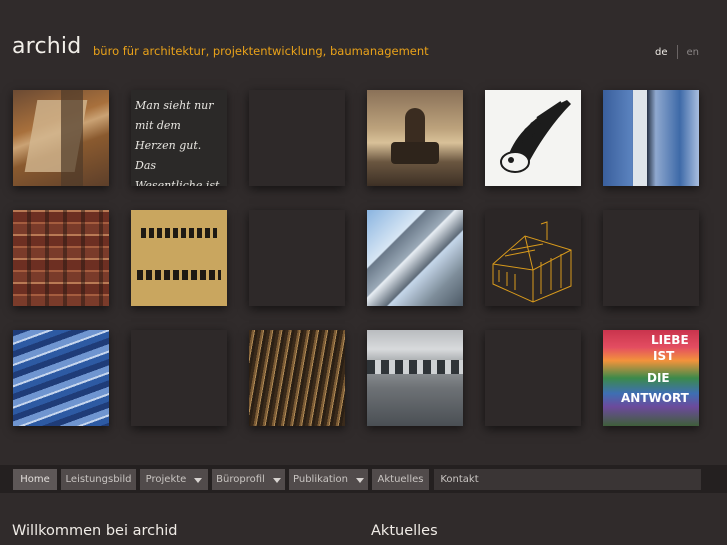  I want to click on project-tile-gold-relief, so click(179, 258).